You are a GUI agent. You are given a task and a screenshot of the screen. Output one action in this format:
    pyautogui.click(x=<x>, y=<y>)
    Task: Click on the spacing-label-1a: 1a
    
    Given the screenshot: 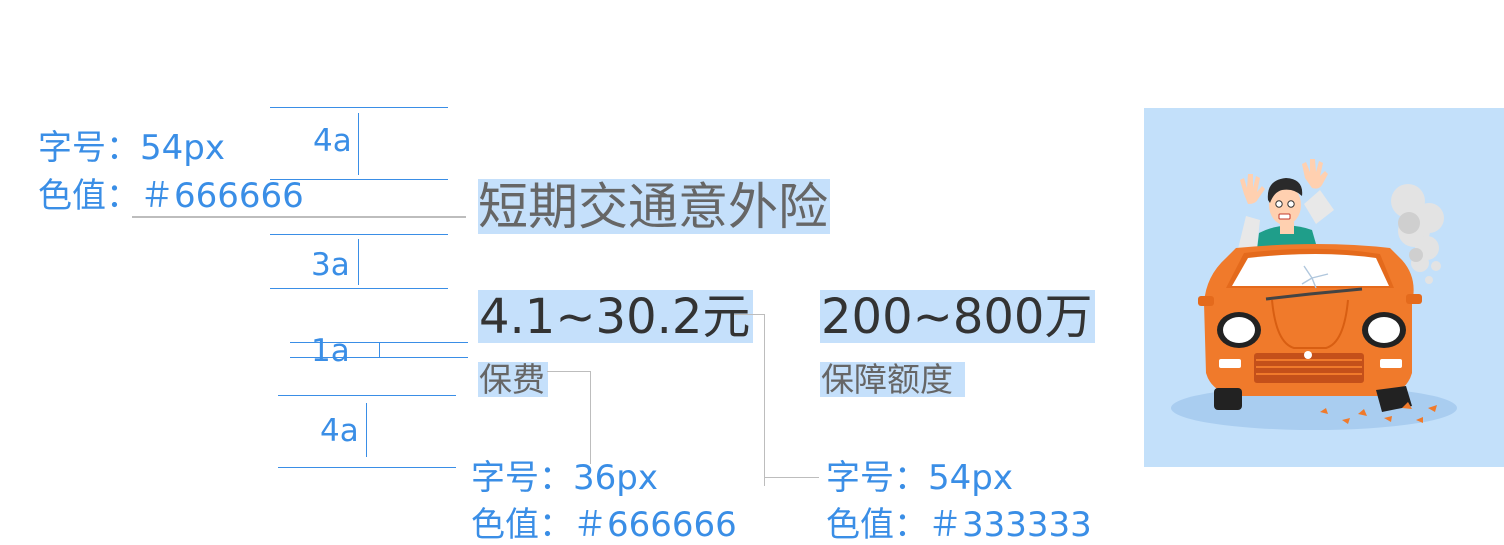 What is the action you would take?
    pyautogui.click(x=330, y=351)
    